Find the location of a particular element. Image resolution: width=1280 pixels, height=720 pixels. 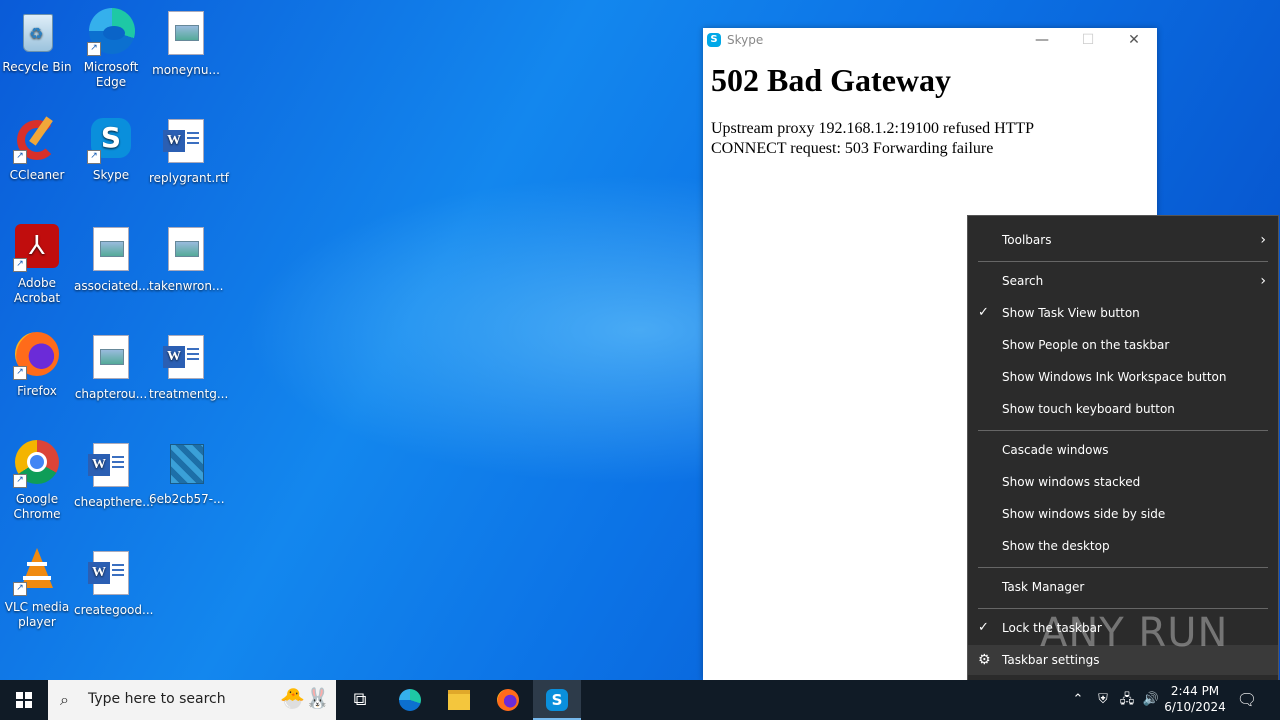

ccleaner-icon: ↗ is located at coordinates (37, 140).